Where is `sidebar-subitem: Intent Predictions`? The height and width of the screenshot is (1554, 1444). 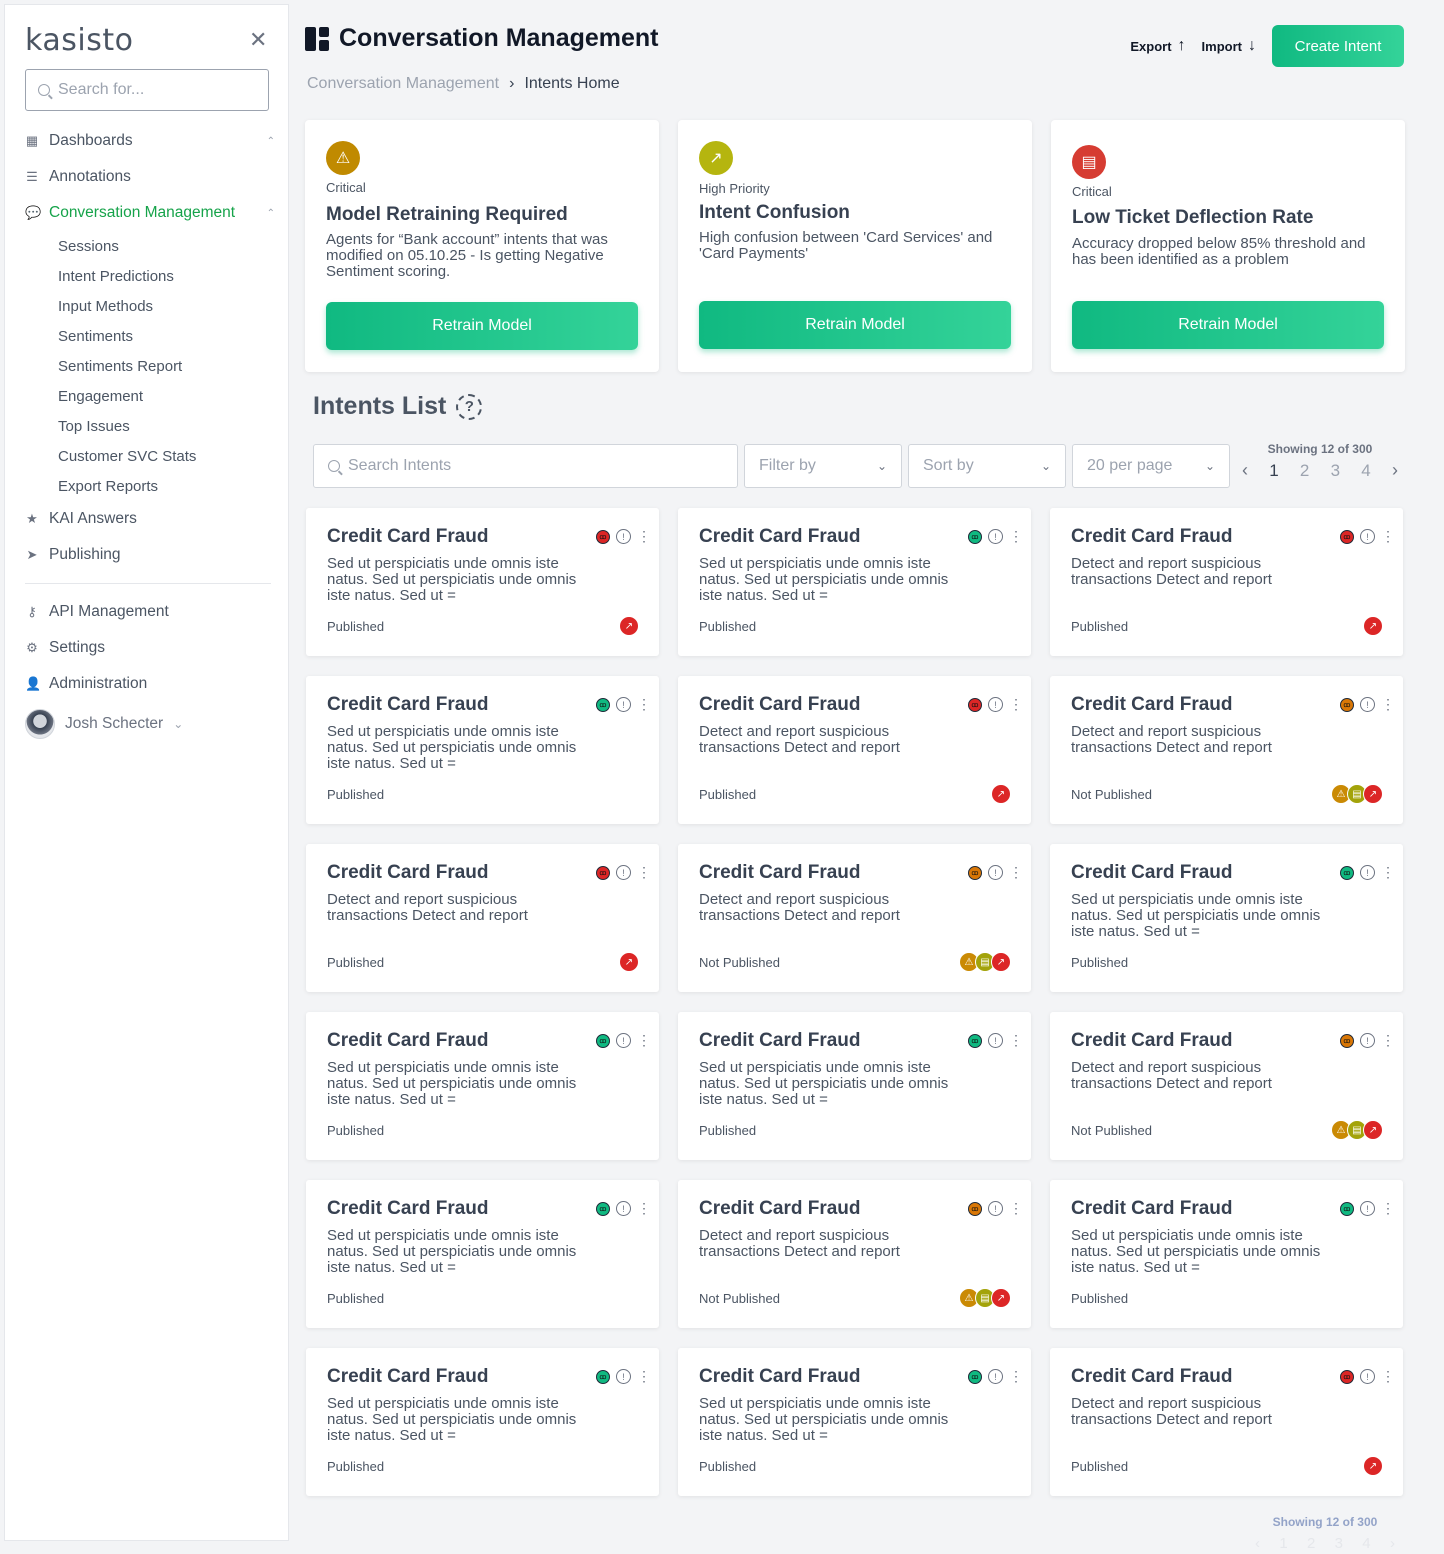
sidebar-subitem: Intent Predictions is located at coordinates (150, 276).